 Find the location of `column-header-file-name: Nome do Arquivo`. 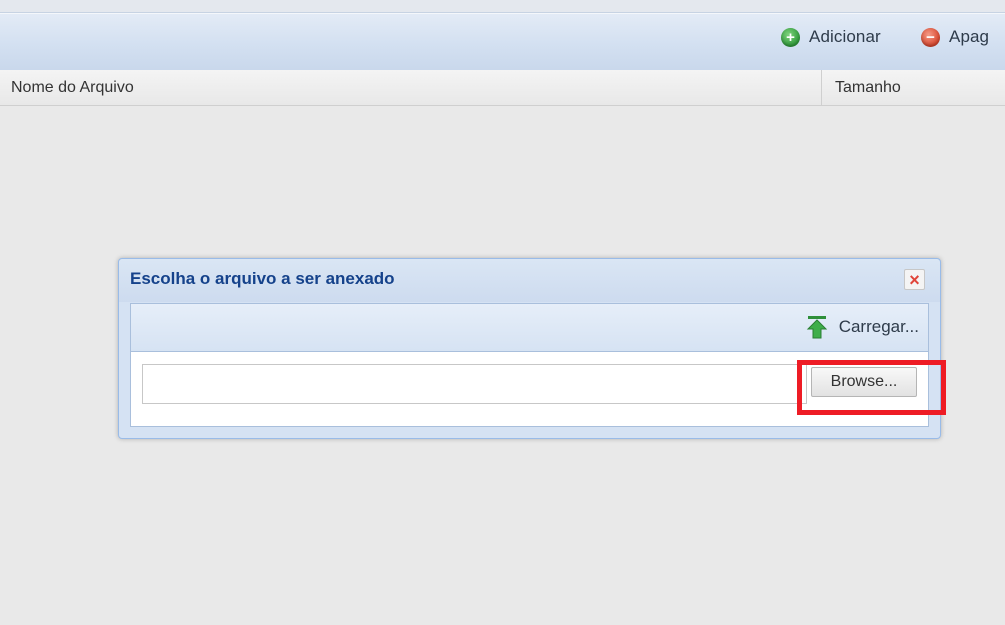

column-header-file-name: Nome do Arquivo is located at coordinates (411, 87).